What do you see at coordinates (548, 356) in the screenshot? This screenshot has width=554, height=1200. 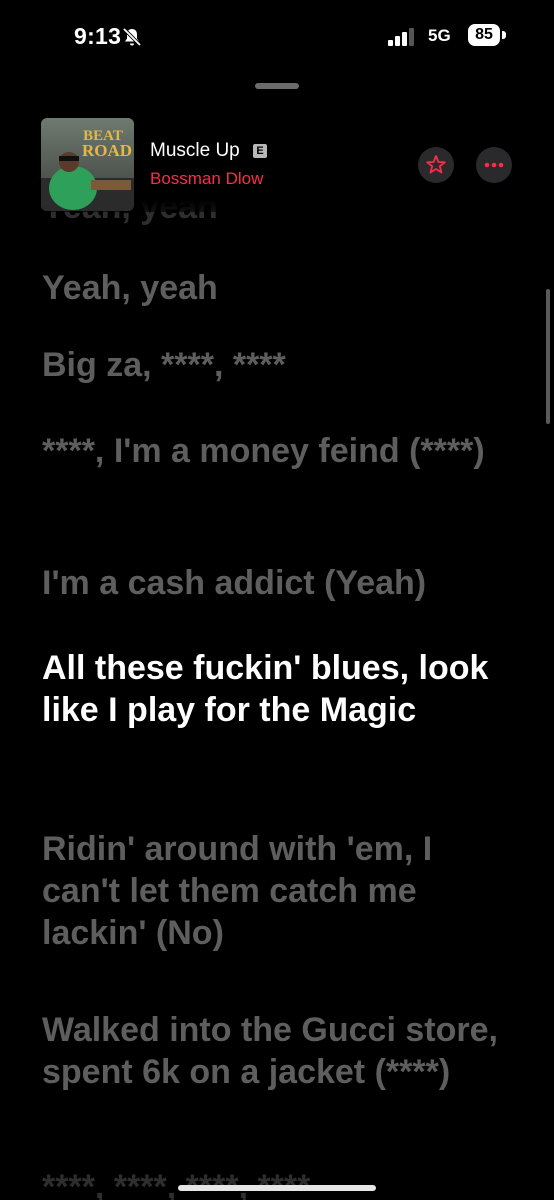 I see `scroll-indicator` at bounding box center [548, 356].